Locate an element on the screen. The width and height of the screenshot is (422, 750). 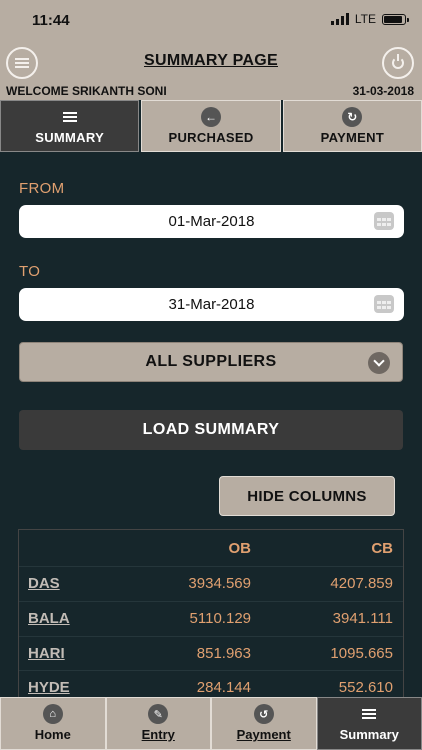
power-icon is located at coordinates (398, 61).